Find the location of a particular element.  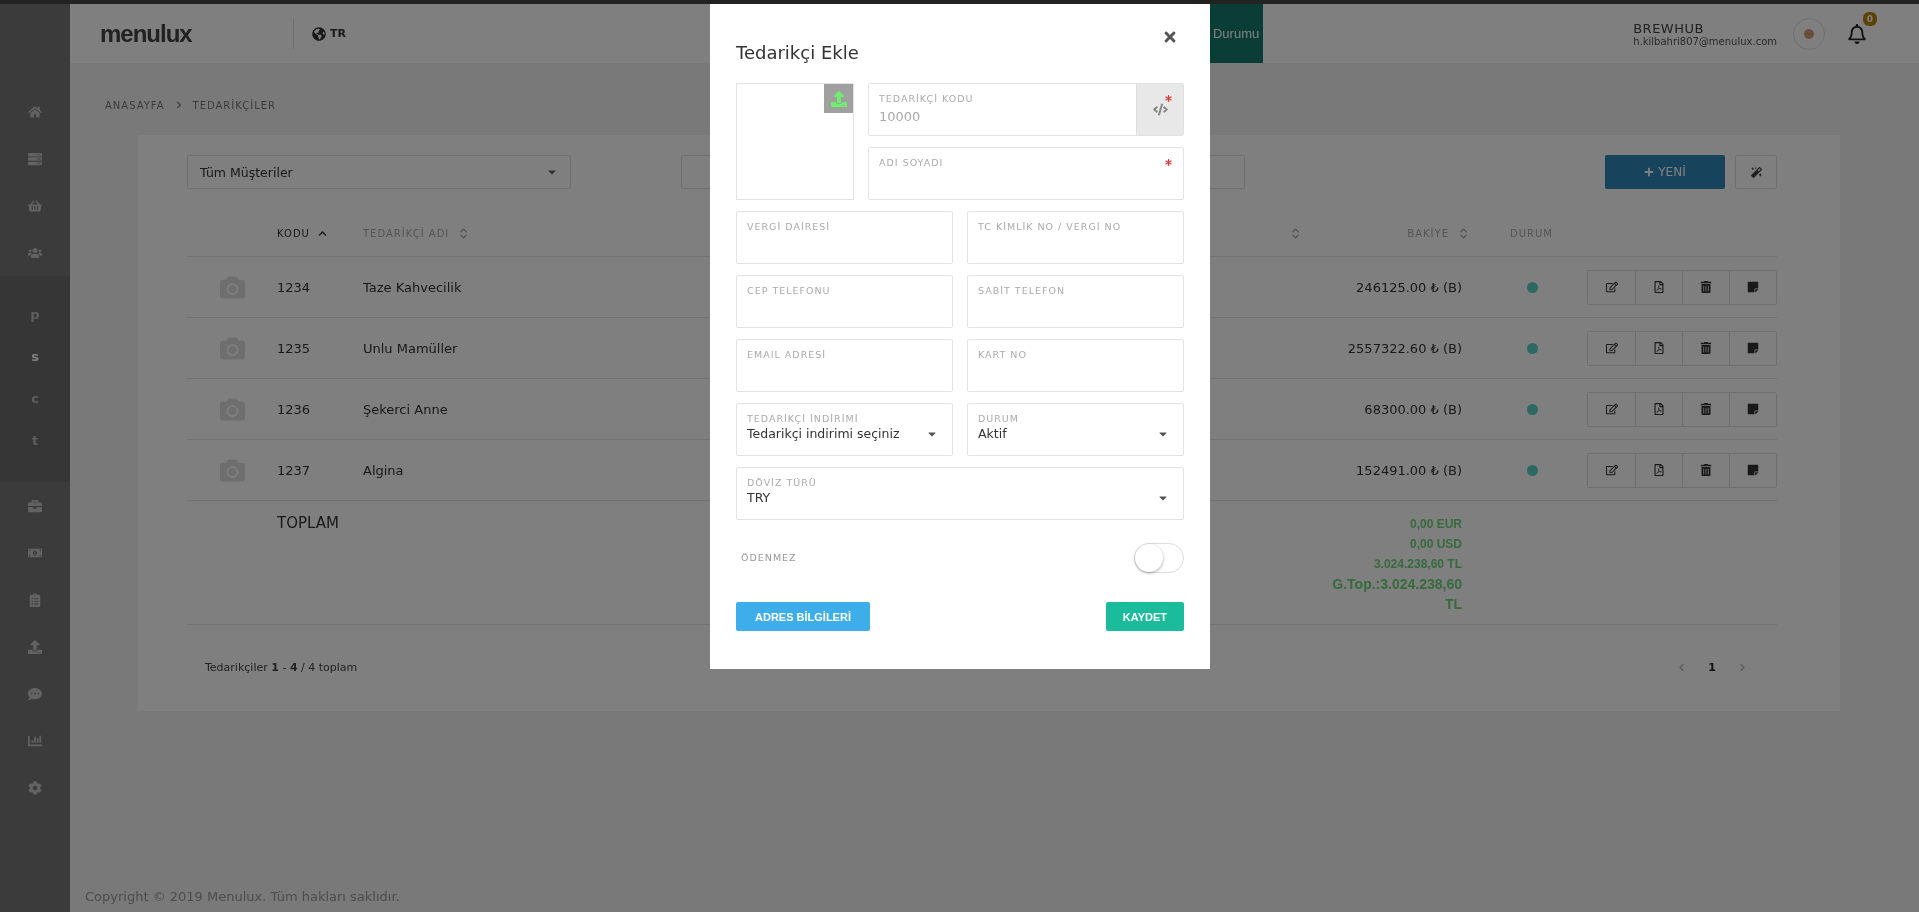

filter-select: Tüm Müşteriler is located at coordinates (379, 172).